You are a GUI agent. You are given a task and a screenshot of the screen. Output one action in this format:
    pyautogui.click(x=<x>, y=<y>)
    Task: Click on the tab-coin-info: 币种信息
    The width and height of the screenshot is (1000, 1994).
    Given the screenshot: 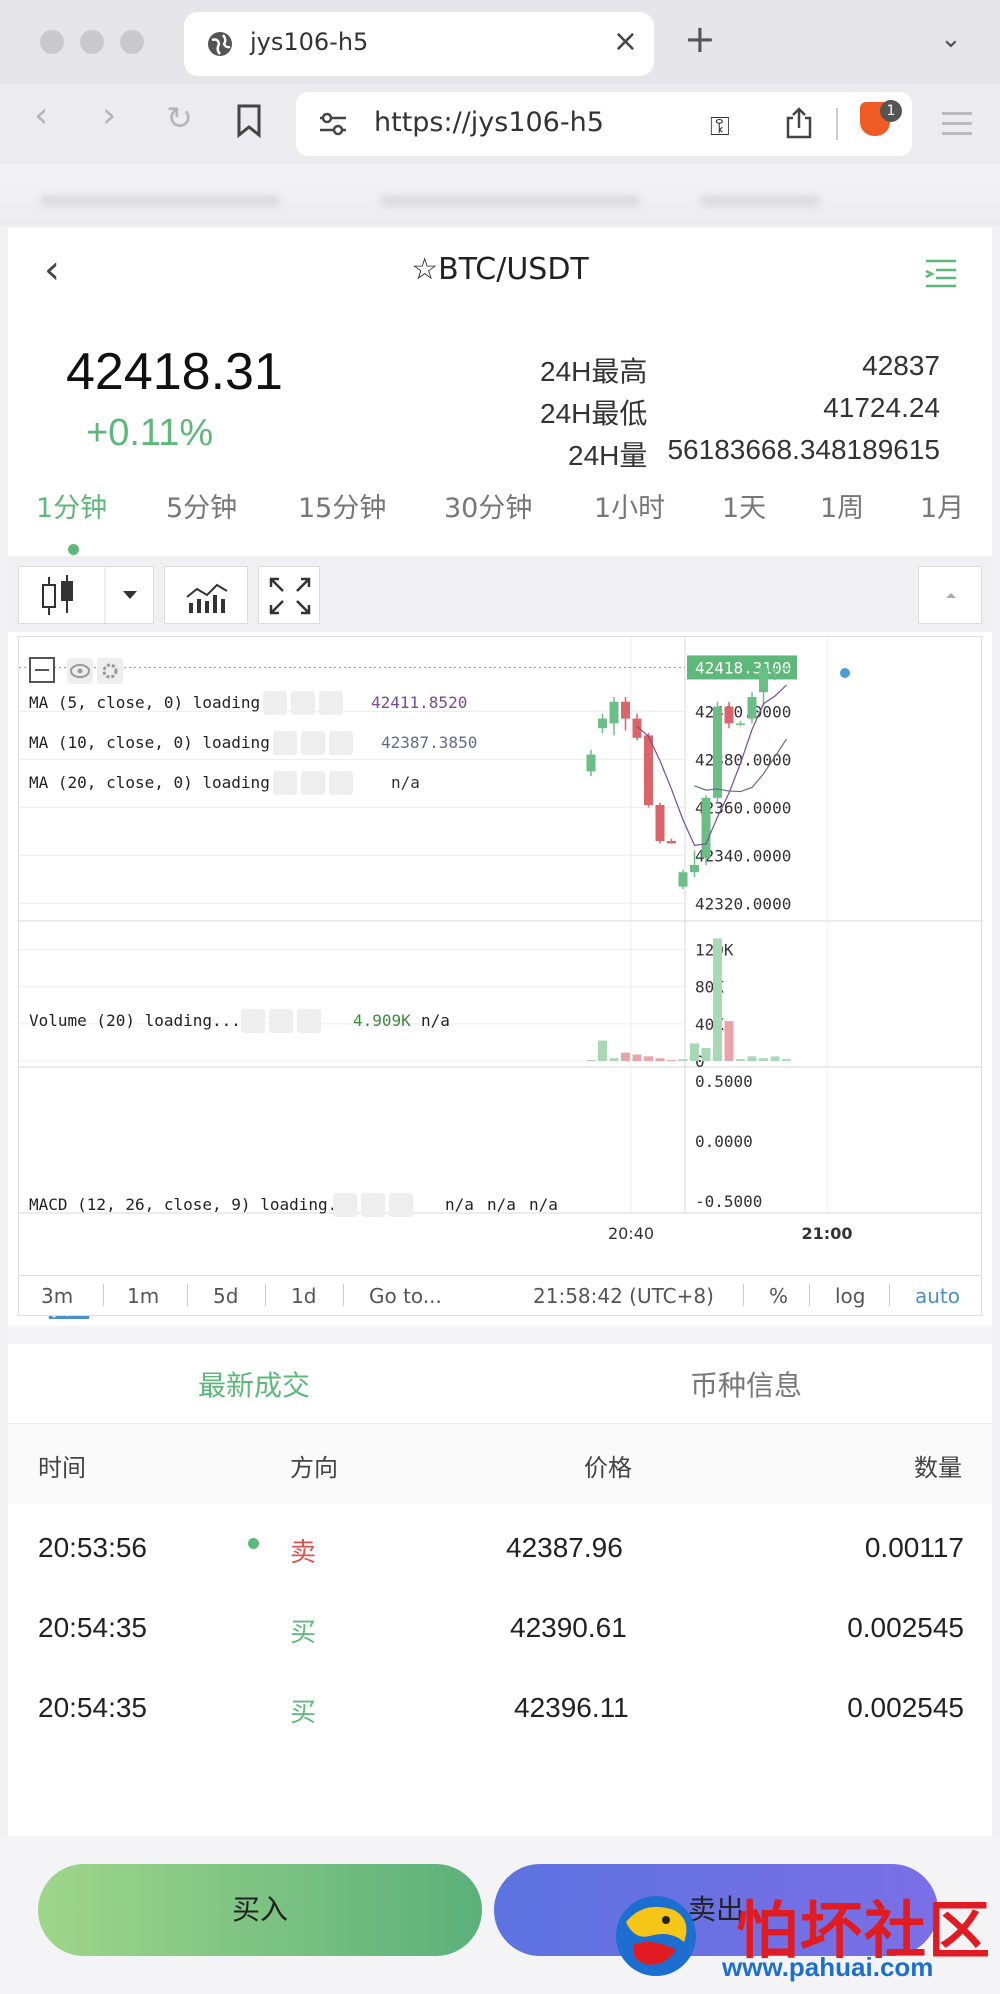 What is the action you would take?
    pyautogui.click(x=746, y=1384)
    